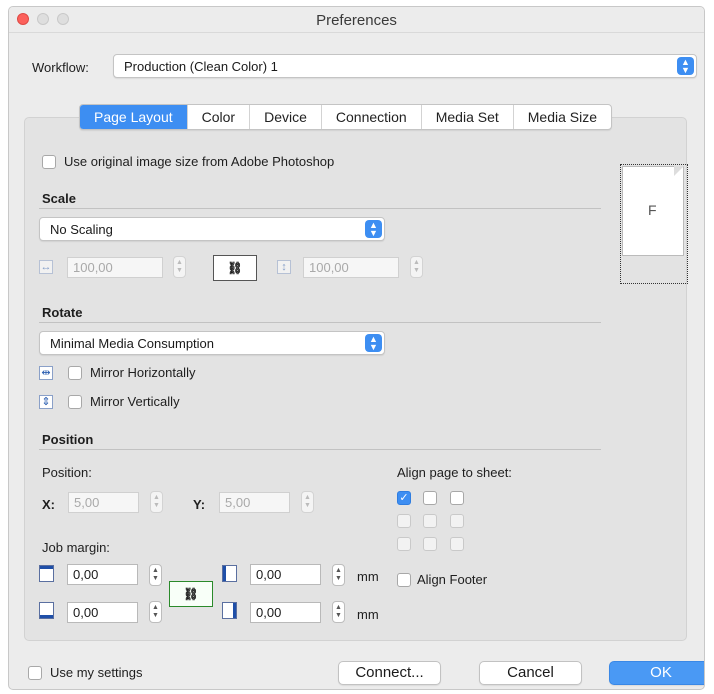 The image size is (714, 694). I want to click on position-y-field: 5,00, so click(254, 502).